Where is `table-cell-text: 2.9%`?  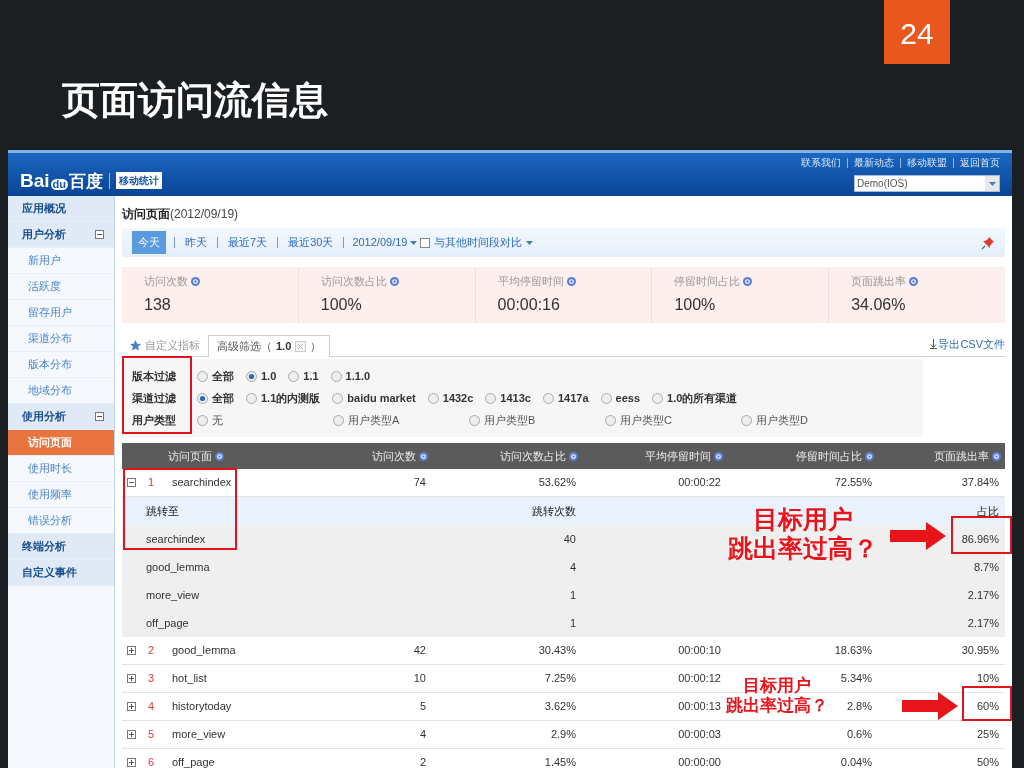
table-cell-text: 2.9% is located at coordinates (563, 735).